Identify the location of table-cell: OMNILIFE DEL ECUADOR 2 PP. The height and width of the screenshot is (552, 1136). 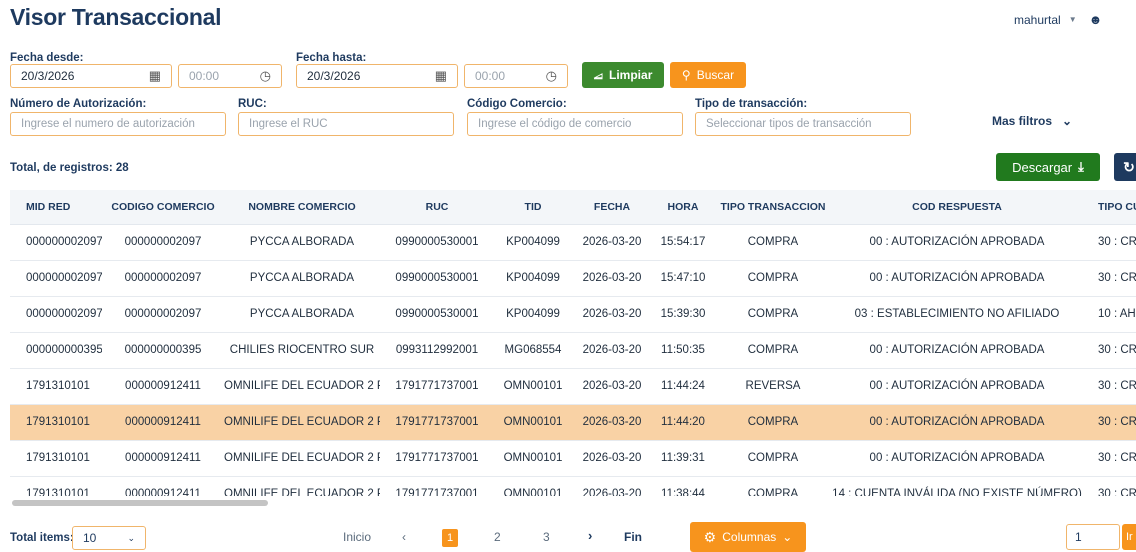
(302, 386).